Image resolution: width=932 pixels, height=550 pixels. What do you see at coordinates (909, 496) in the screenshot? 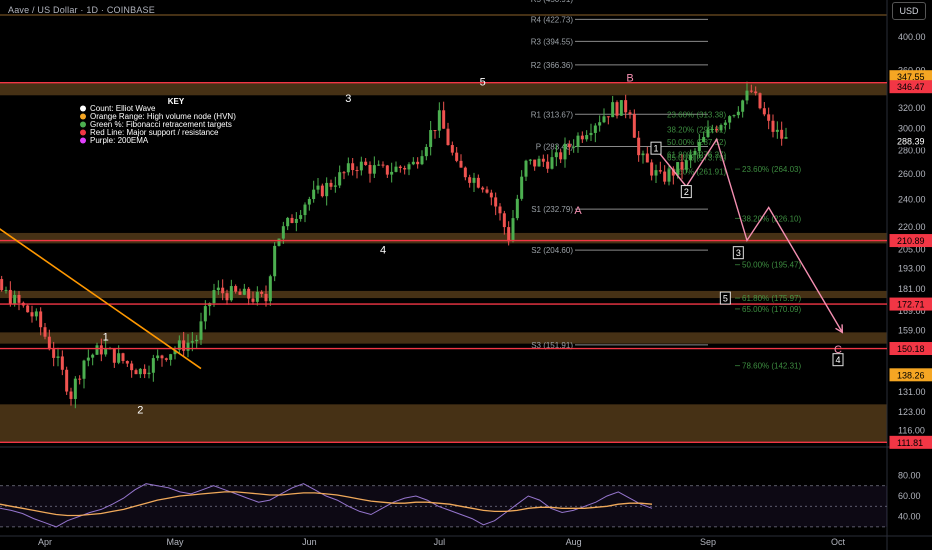
I see `rsi-tick-label: 60.00` at bounding box center [909, 496].